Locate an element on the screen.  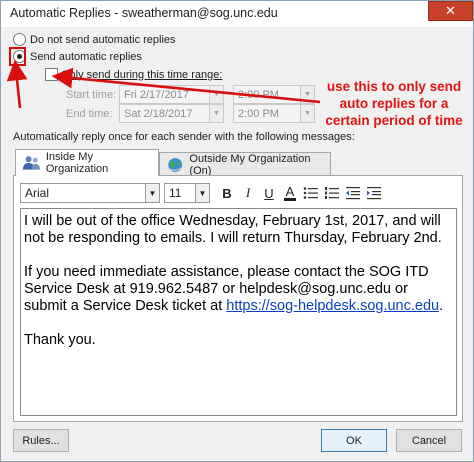
time-range-checkbox is located at coordinates (51, 74).